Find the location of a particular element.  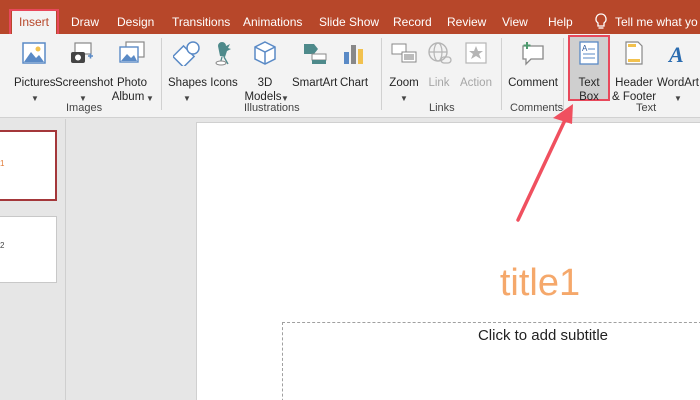

shapes-icon is located at coordinates (186, 53).